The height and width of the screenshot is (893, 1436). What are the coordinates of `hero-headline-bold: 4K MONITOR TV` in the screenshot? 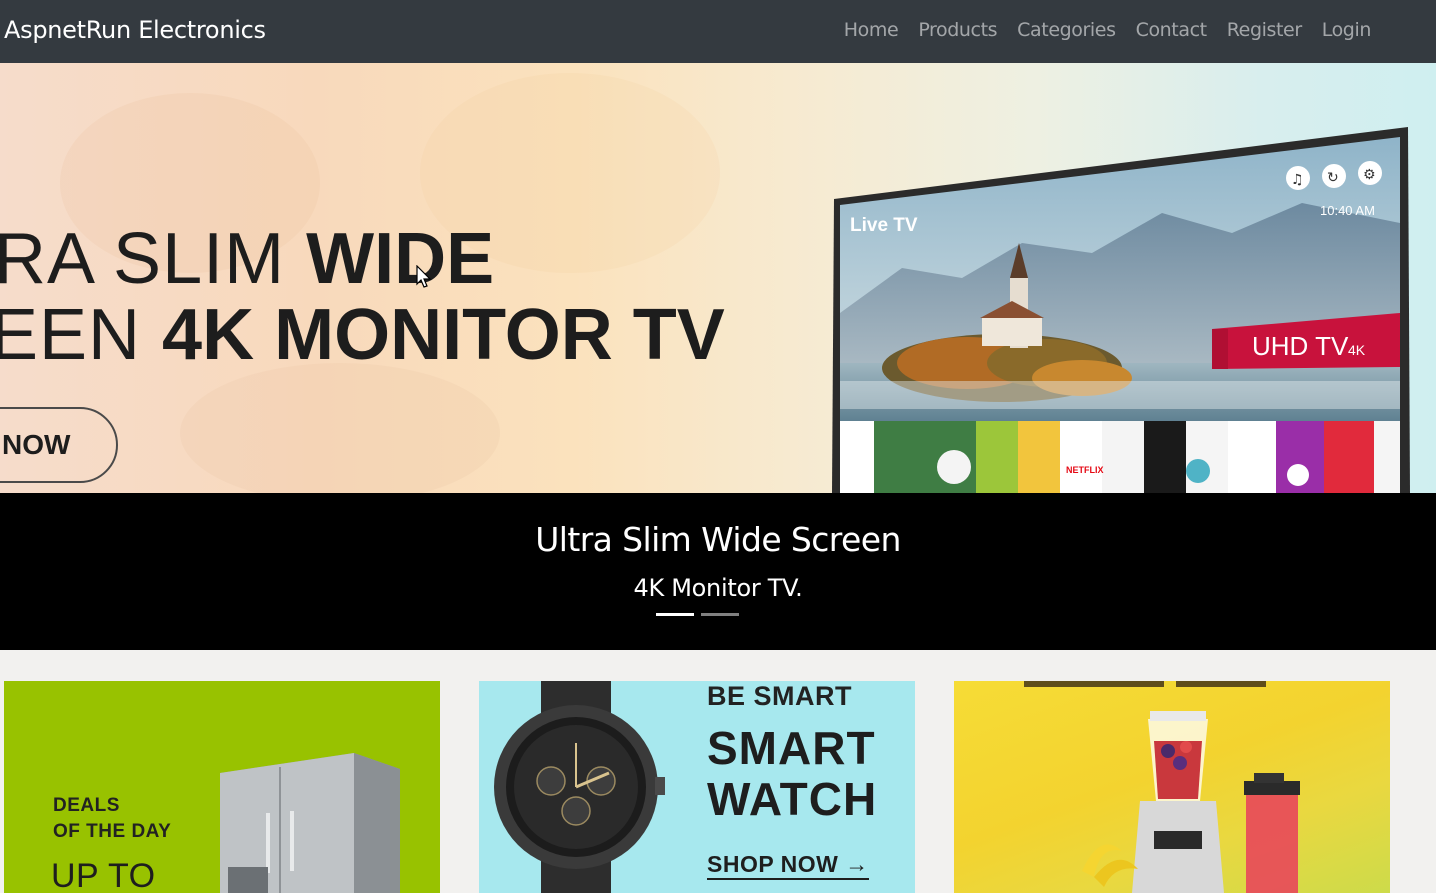 It's located at (443, 335).